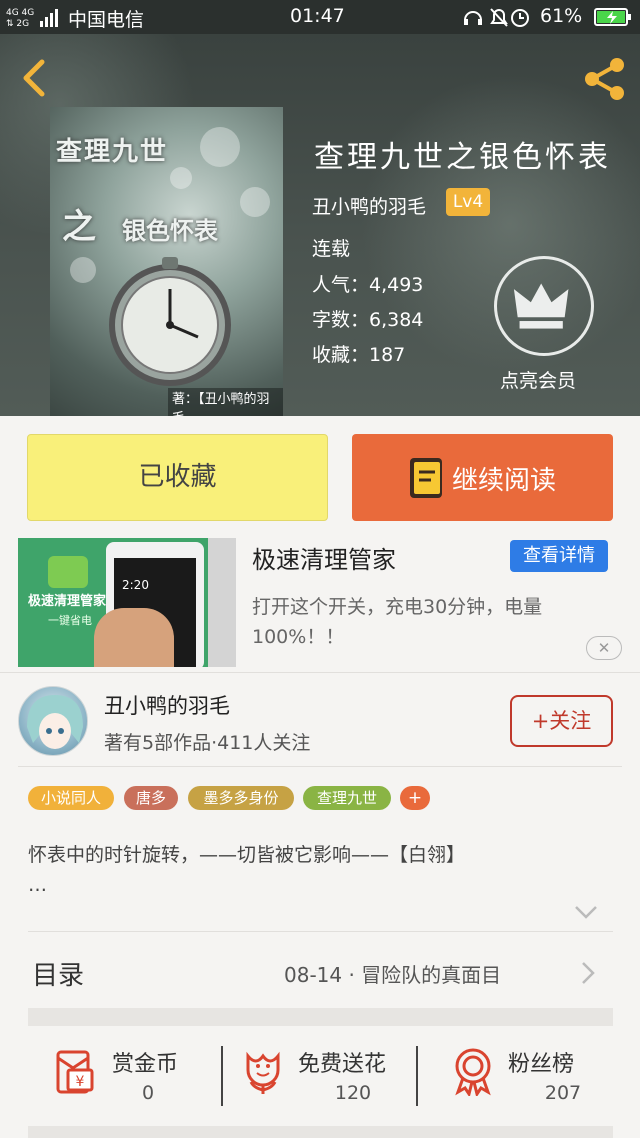 The width and height of the screenshot is (640, 1138). What do you see at coordinates (106, 20) in the screenshot?
I see `carrier-name: 中国电信` at bounding box center [106, 20].